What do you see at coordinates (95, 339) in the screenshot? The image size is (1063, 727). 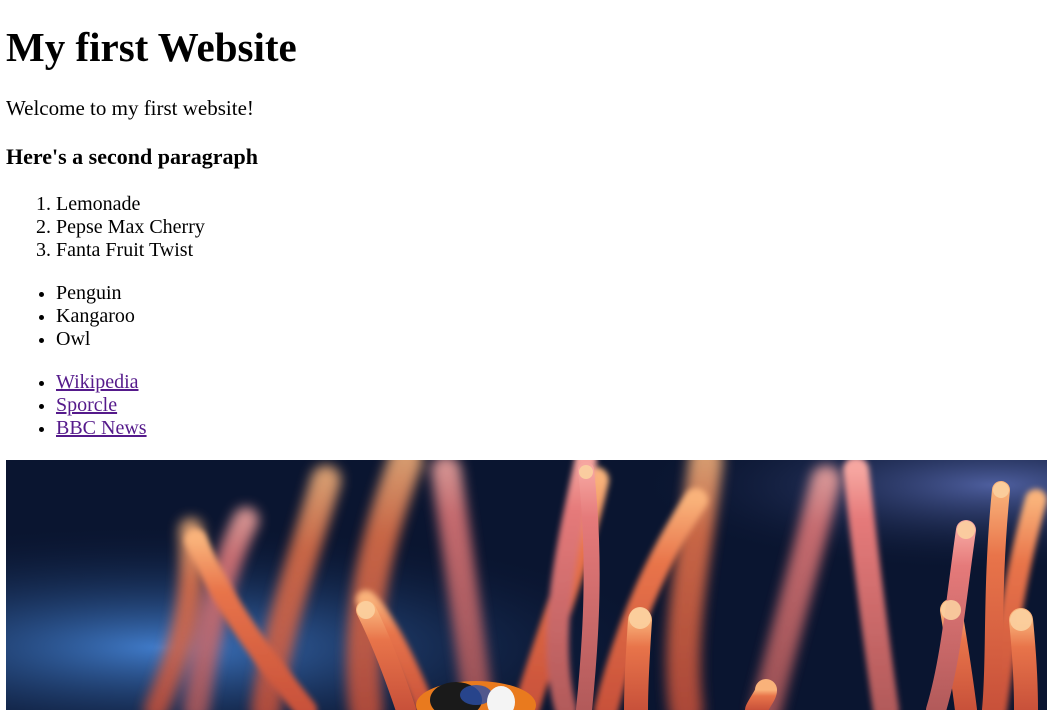 I see `list-item: Owl` at bounding box center [95, 339].